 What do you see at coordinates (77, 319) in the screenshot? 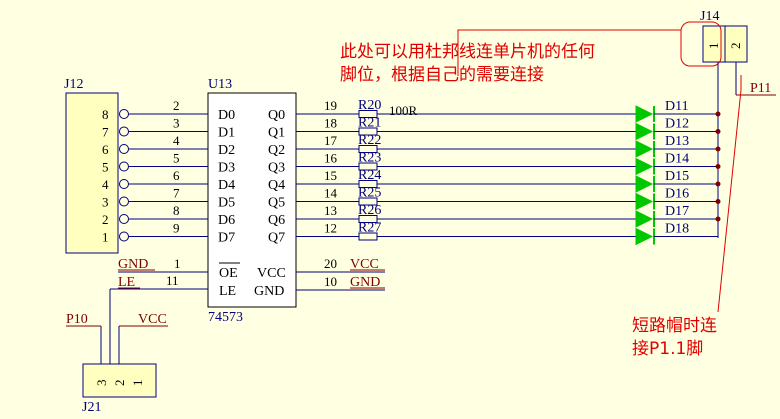
I see `p10-net: P10` at bounding box center [77, 319].